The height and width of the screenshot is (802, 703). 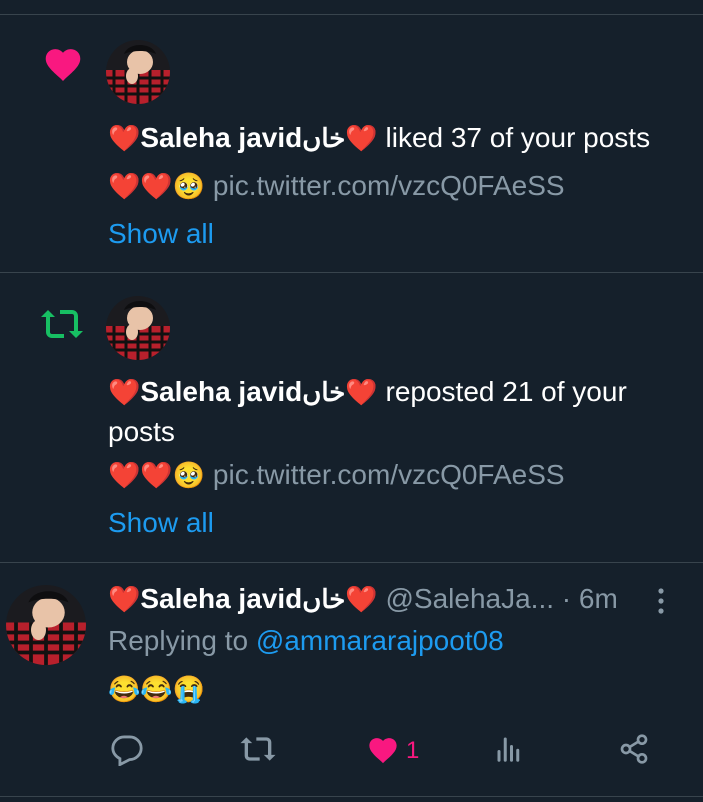 What do you see at coordinates (141, 431) in the screenshot?
I see `action-text-continued: posts` at bounding box center [141, 431].